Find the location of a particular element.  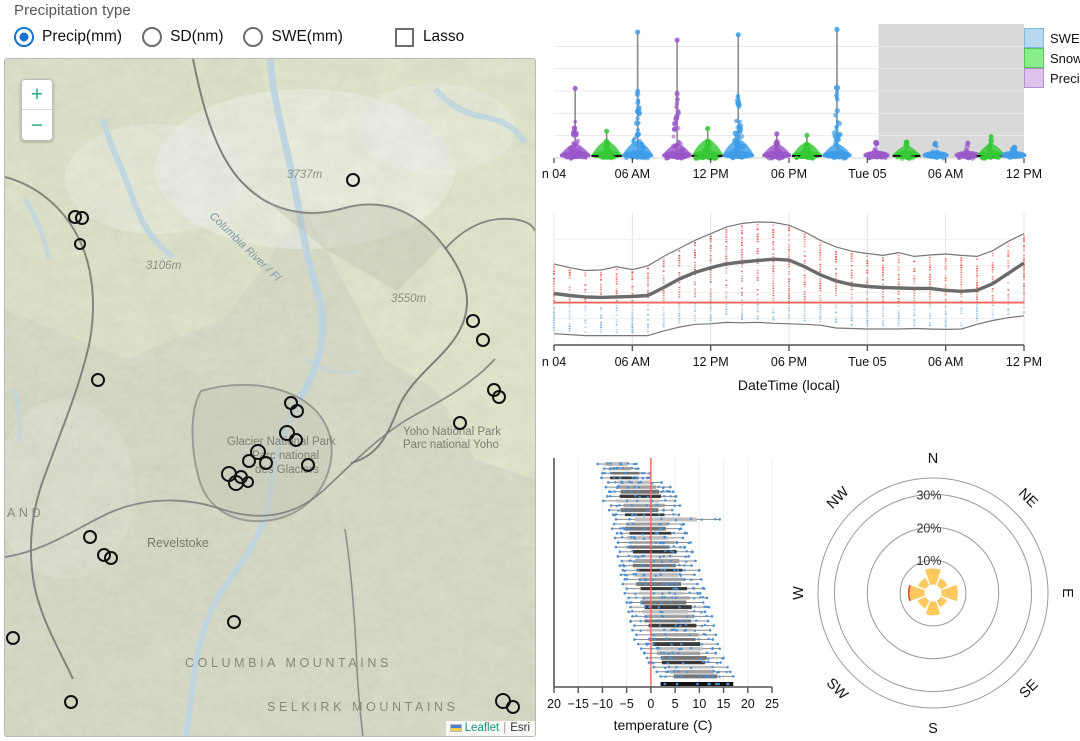

wind-rose-petal-sw is located at coordinates (923, 602).